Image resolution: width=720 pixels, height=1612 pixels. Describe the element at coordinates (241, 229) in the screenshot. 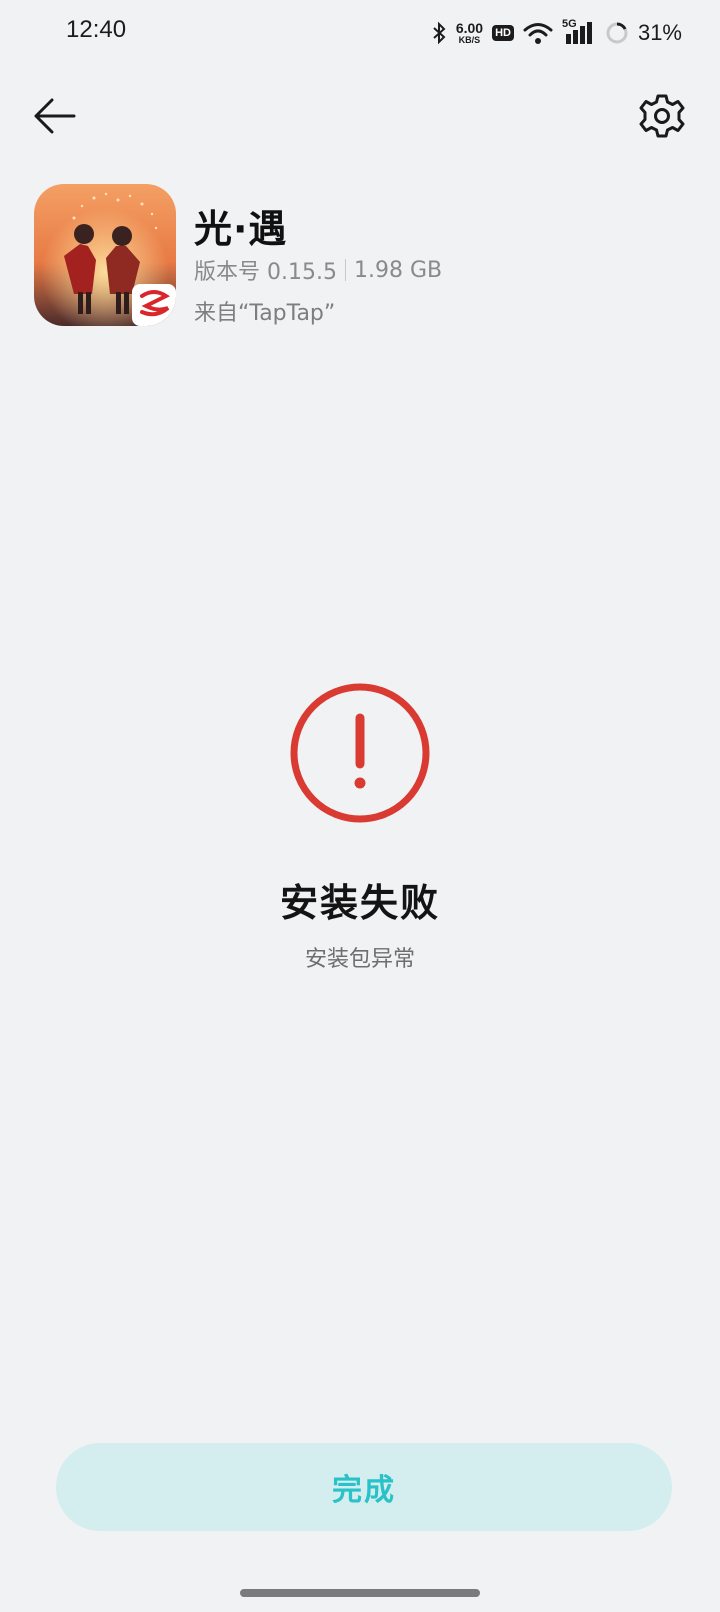

I see `app-name: 光·遇` at that location.